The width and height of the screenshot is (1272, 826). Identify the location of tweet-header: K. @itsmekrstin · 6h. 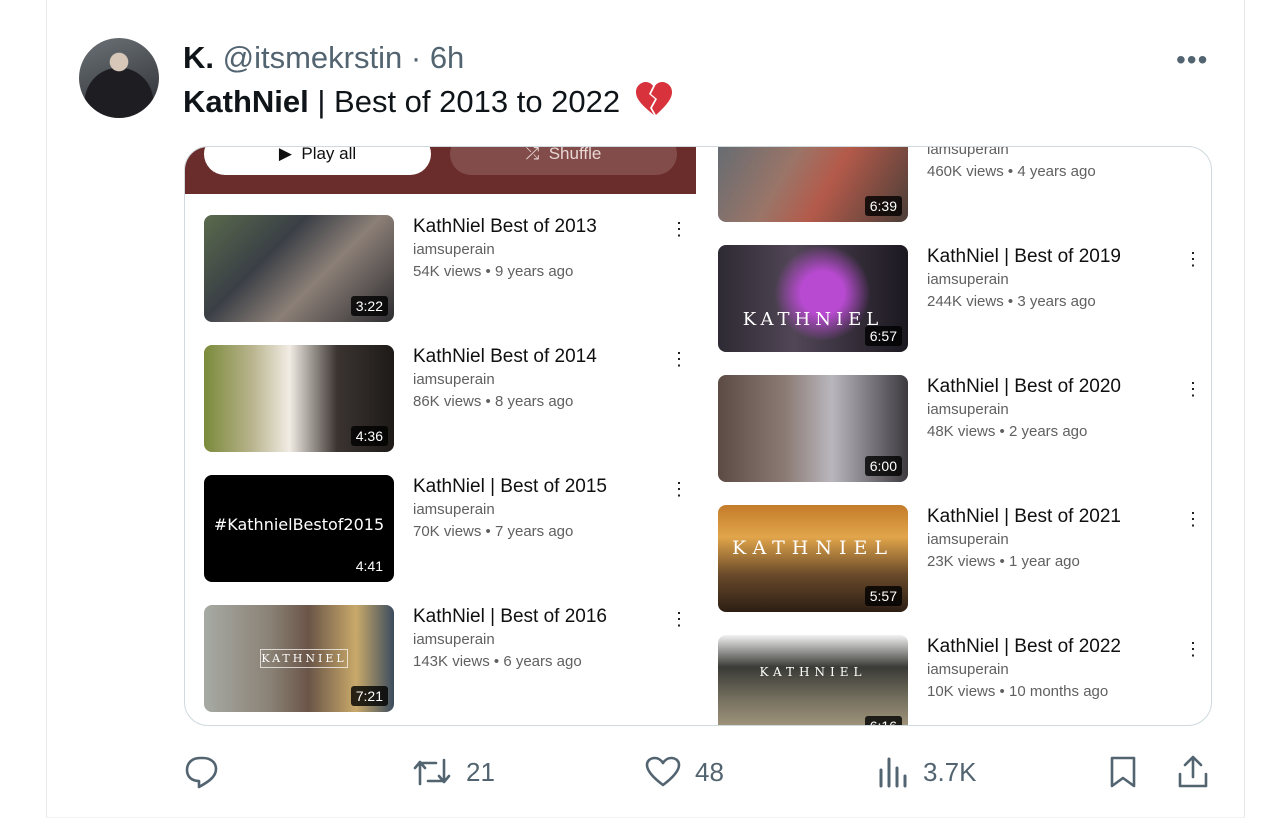
(323, 58).